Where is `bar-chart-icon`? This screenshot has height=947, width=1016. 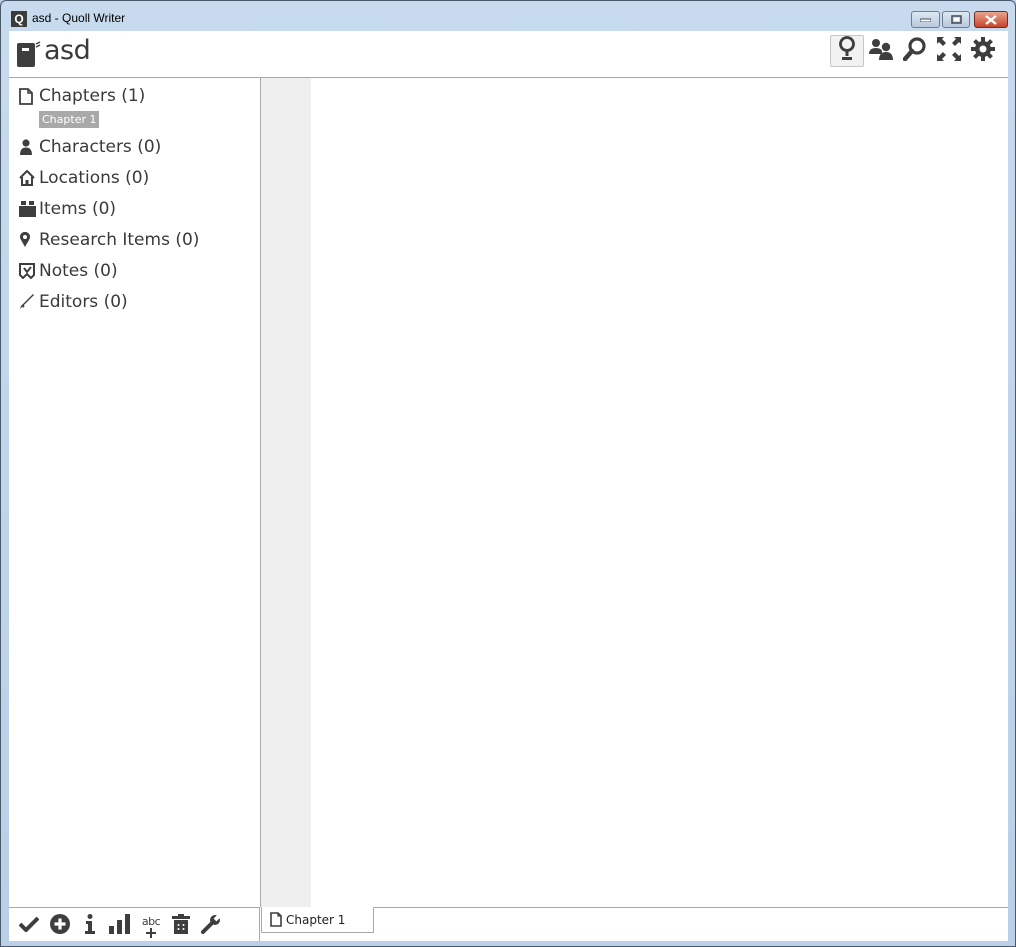
bar-chart-icon is located at coordinates (120, 926).